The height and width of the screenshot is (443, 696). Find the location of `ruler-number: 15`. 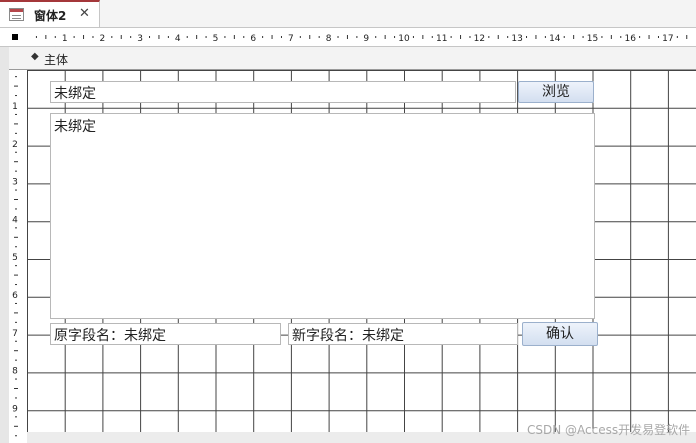

ruler-number: 15 is located at coordinates (592, 39).